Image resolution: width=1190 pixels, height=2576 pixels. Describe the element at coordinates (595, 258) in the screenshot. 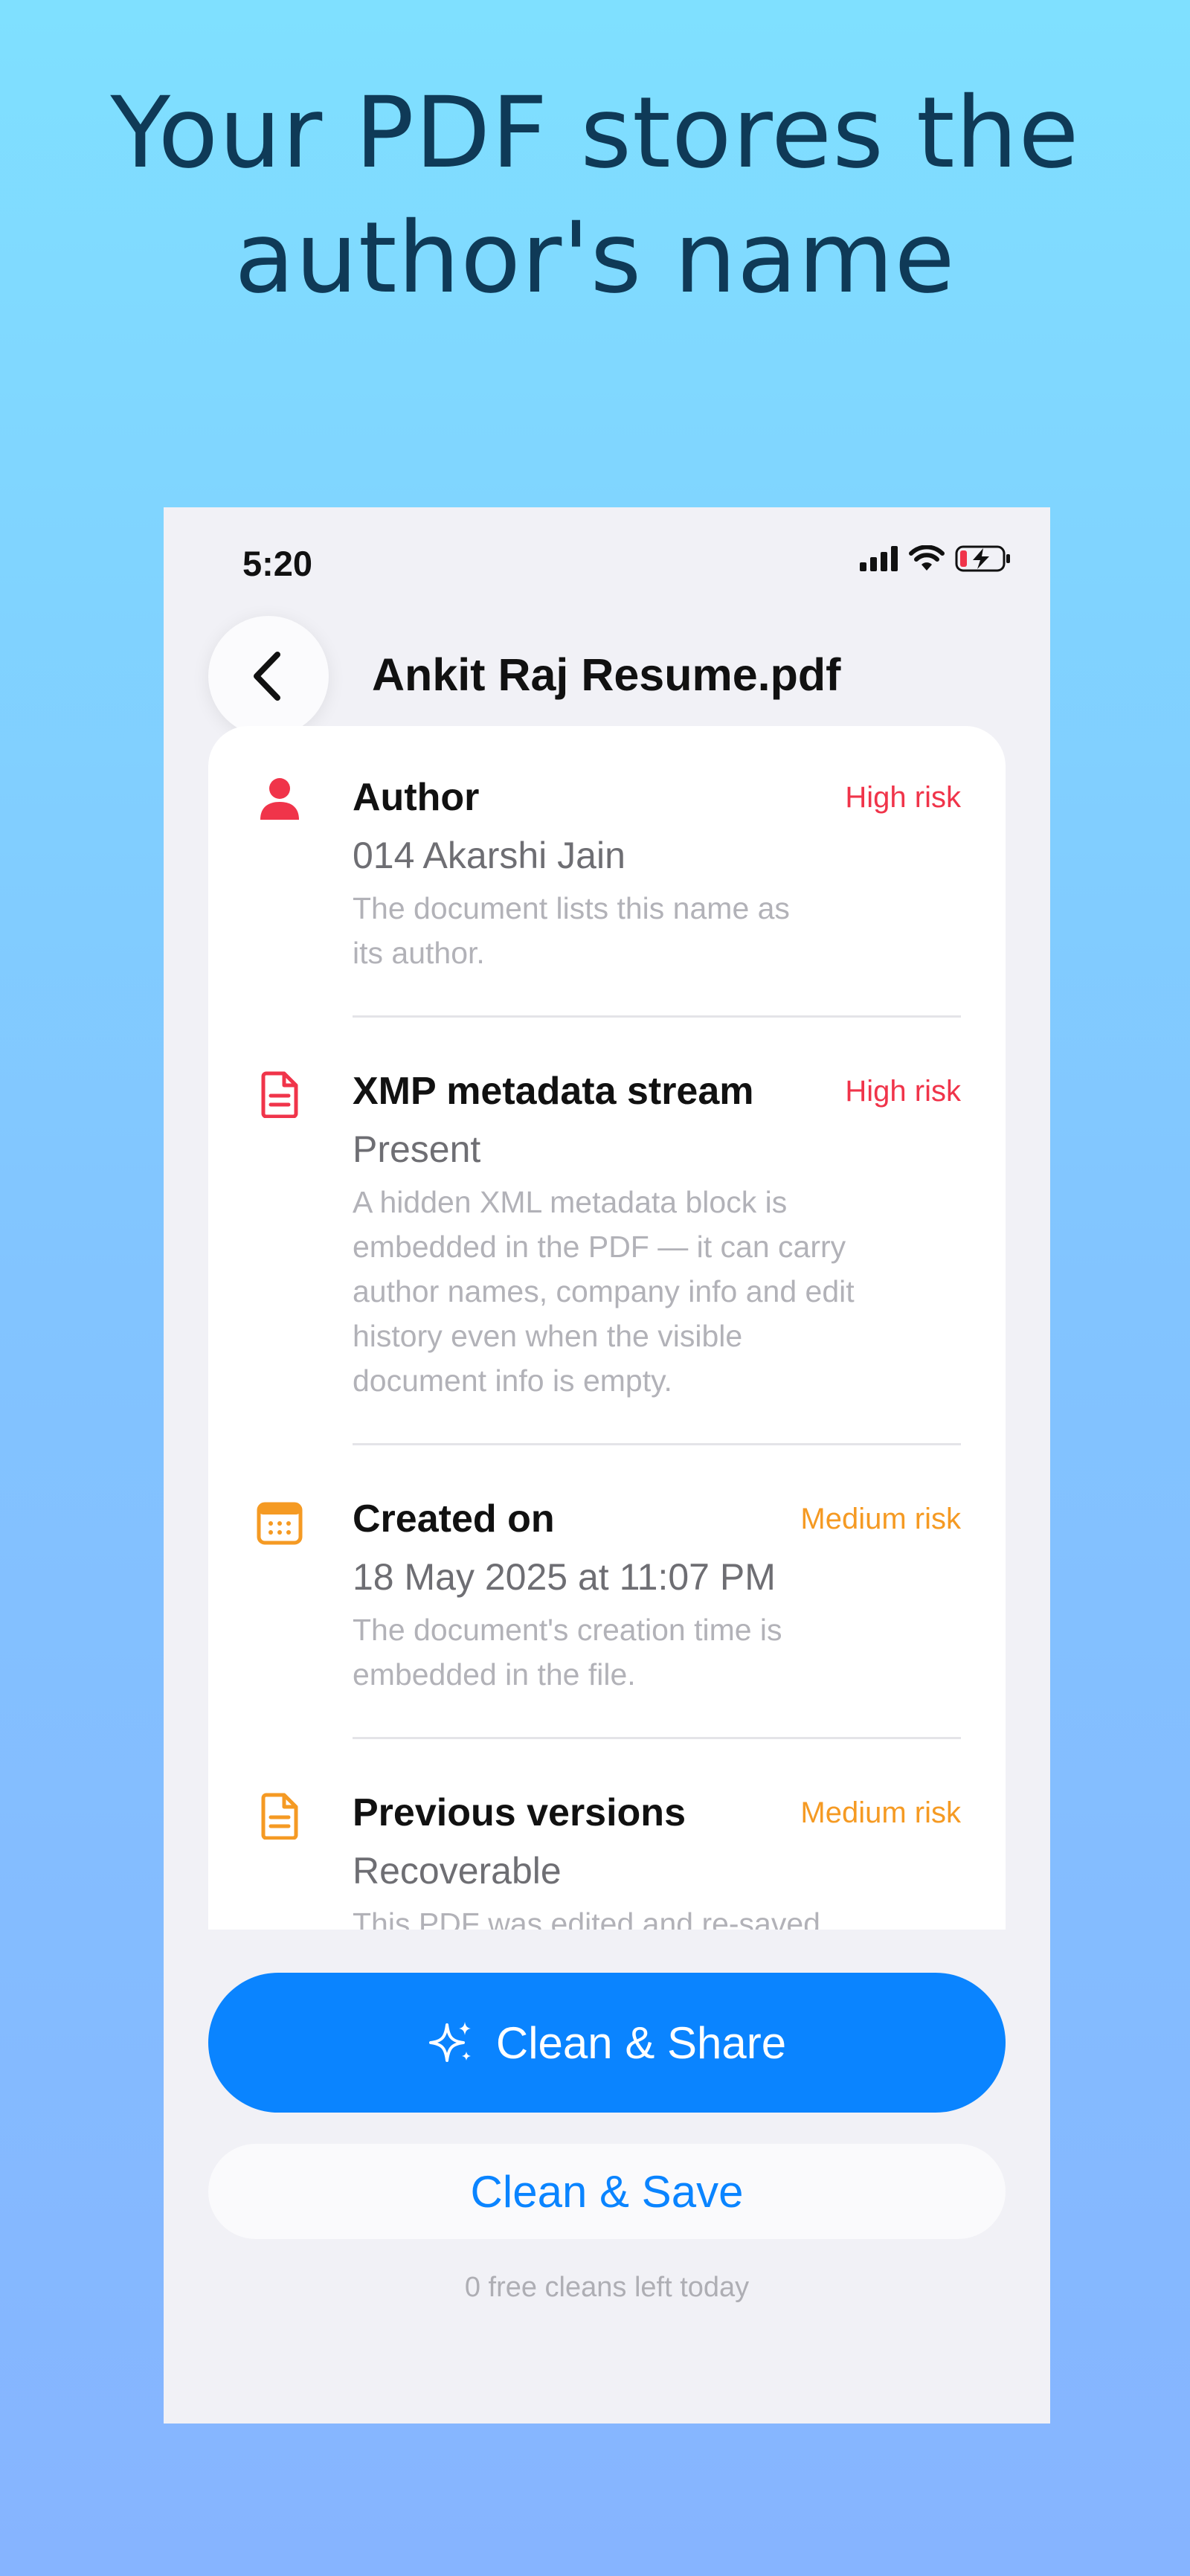

I see `headline-line-2: author's name` at that location.